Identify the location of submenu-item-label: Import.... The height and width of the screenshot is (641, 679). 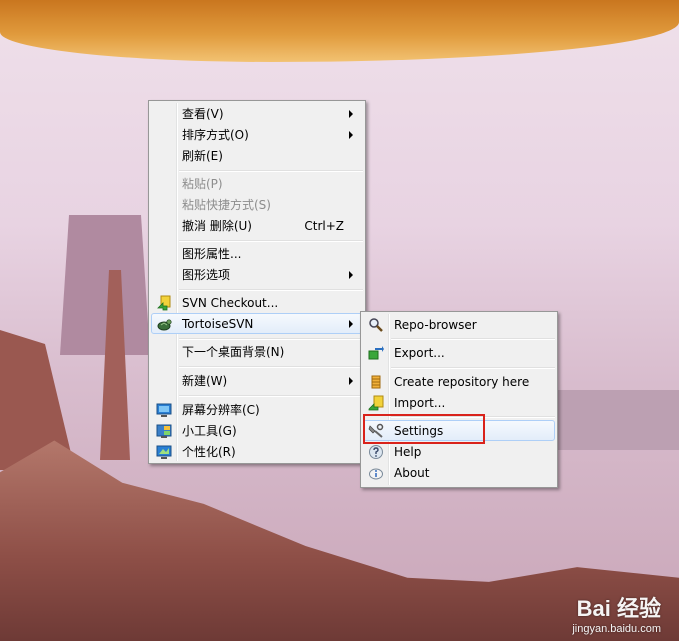
(420, 403).